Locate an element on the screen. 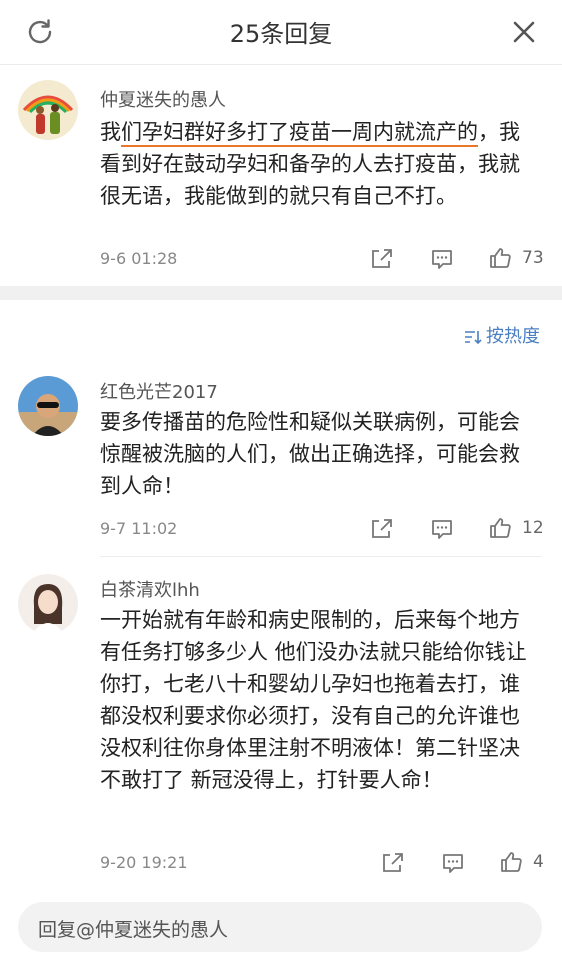 The width and height of the screenshot is (562, 960). header-bar: 25条回复 is located at coordinates (281, 32).